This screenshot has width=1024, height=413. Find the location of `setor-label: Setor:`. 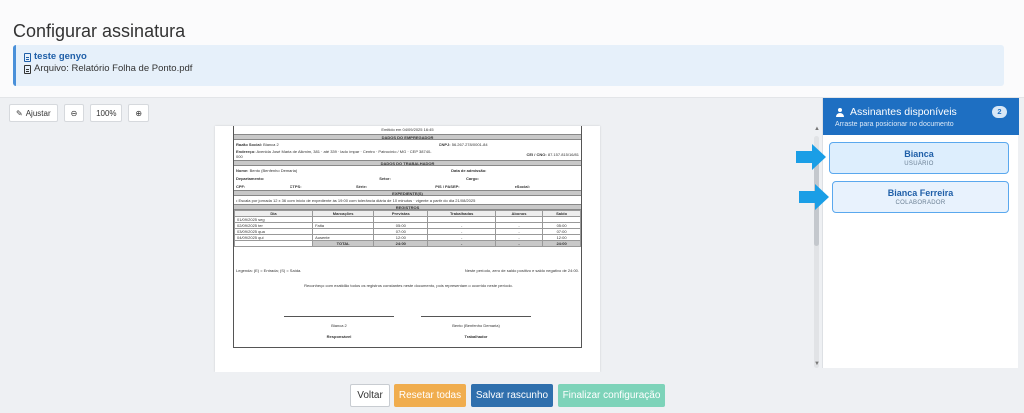

setor-label: Setor: is located at coordinates (385, 178).